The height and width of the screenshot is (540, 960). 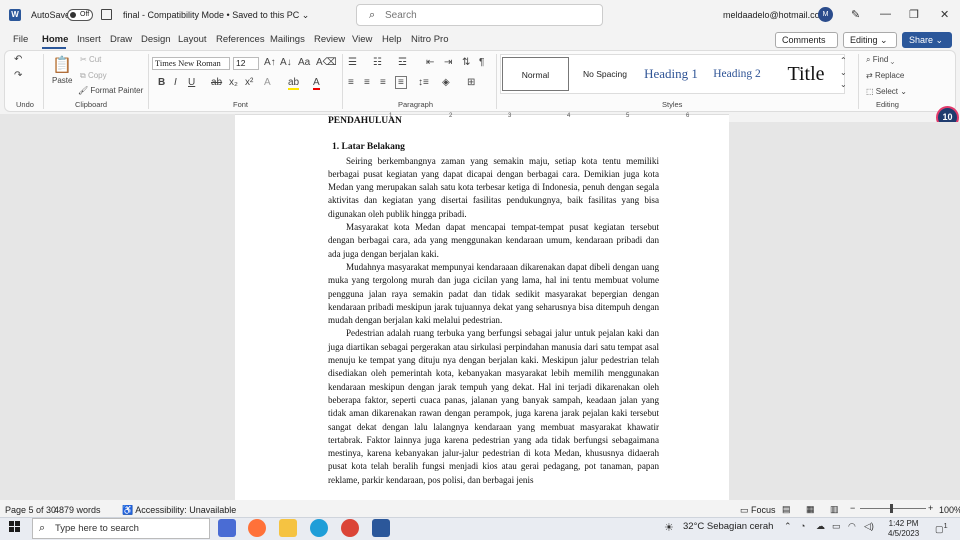 What do you see at coordinates (481, 62) in the screenshot?
I see `show-marks-icon: ¶` at bounding box center [481, 62].